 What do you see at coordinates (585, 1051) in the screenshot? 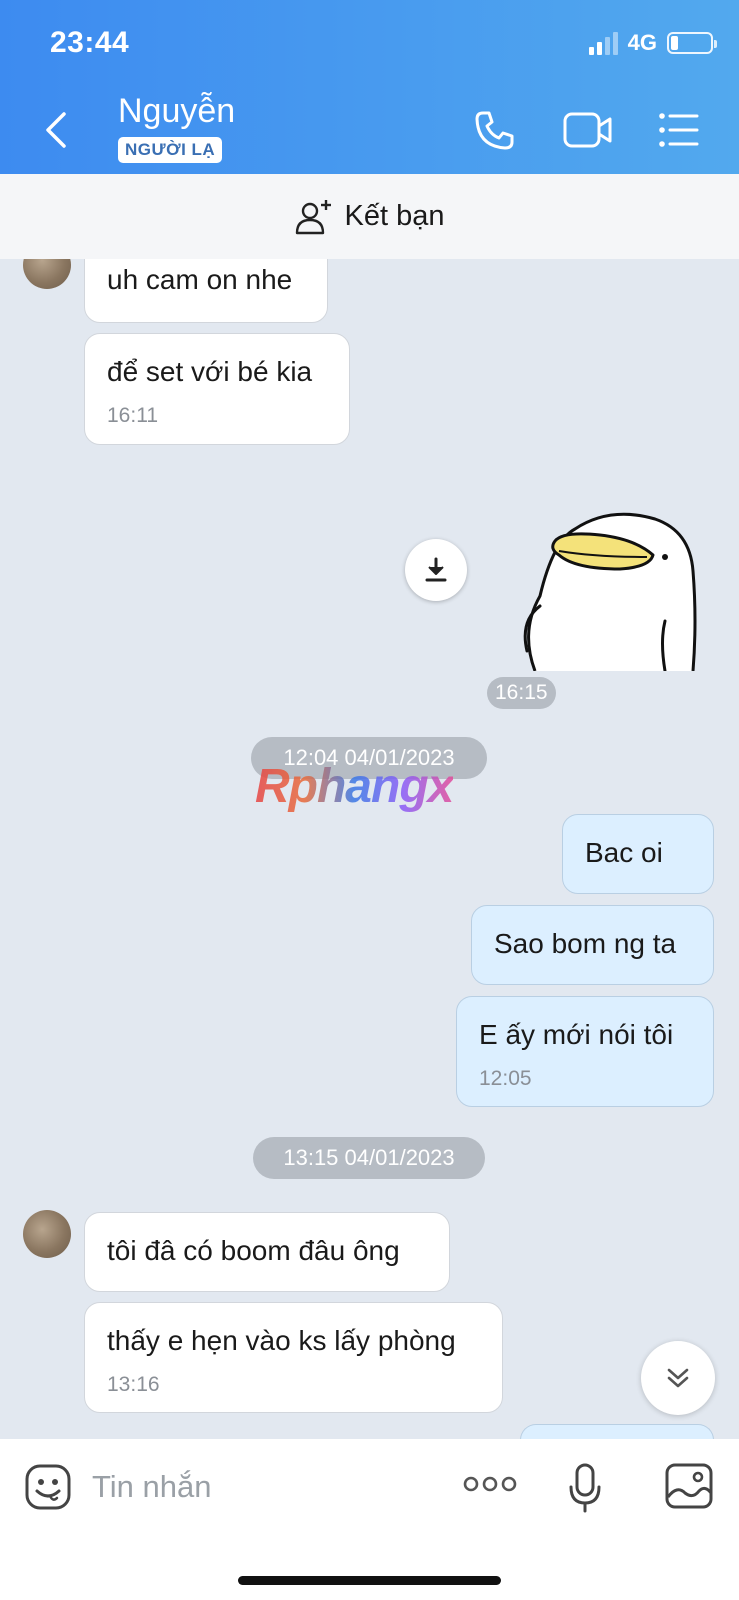
I see `message-bubble: E ấy mới nói tôi 12:05` at bounding box center [585, 1051].